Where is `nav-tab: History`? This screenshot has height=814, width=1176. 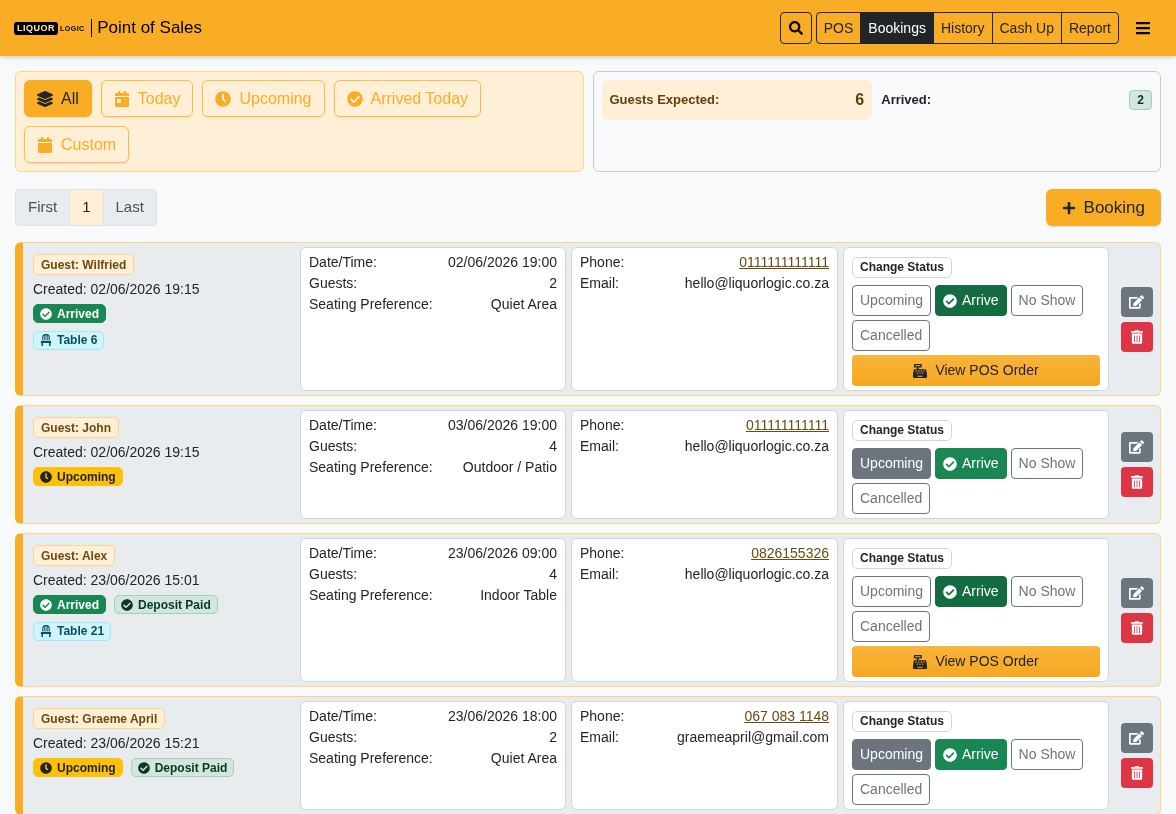
nav-tab: History is located at coordinates (962, 28).